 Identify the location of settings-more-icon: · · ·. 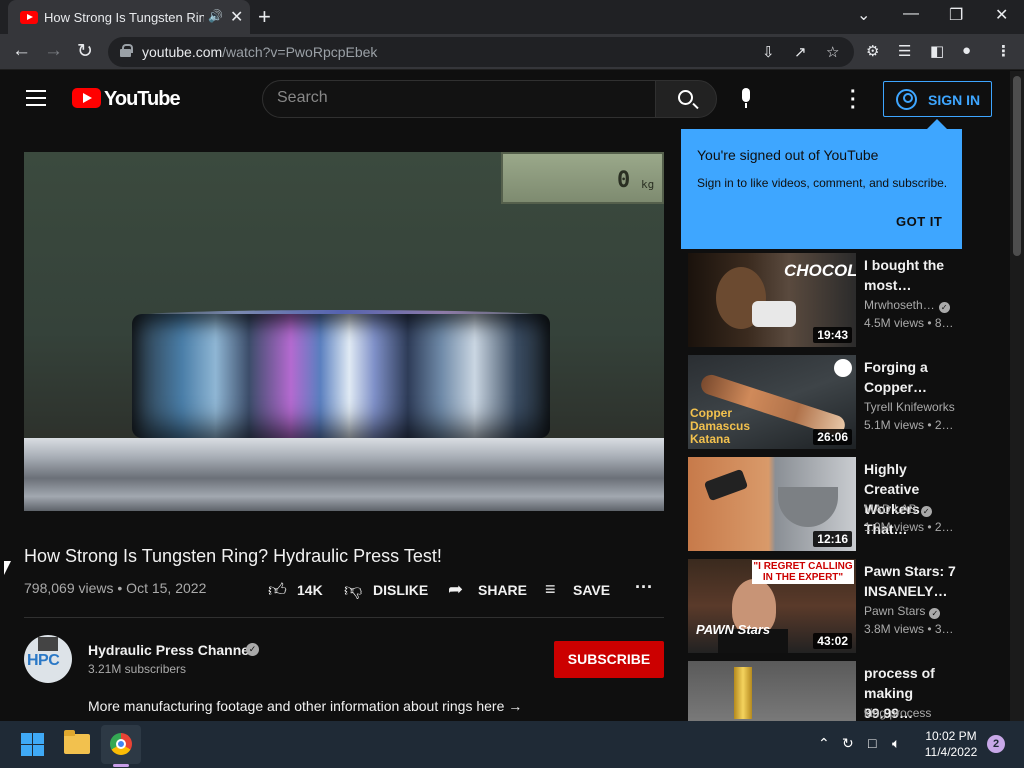
(853, 100).